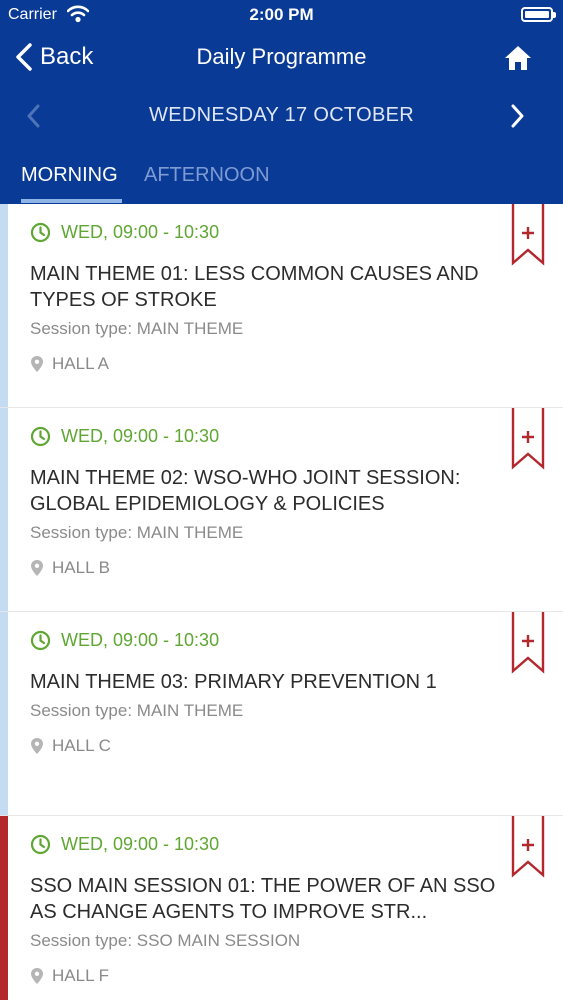 Image resolution: width=563 pixels, height=1000 pixels. I want to click on session-location: HALL C, so click(70, 746).